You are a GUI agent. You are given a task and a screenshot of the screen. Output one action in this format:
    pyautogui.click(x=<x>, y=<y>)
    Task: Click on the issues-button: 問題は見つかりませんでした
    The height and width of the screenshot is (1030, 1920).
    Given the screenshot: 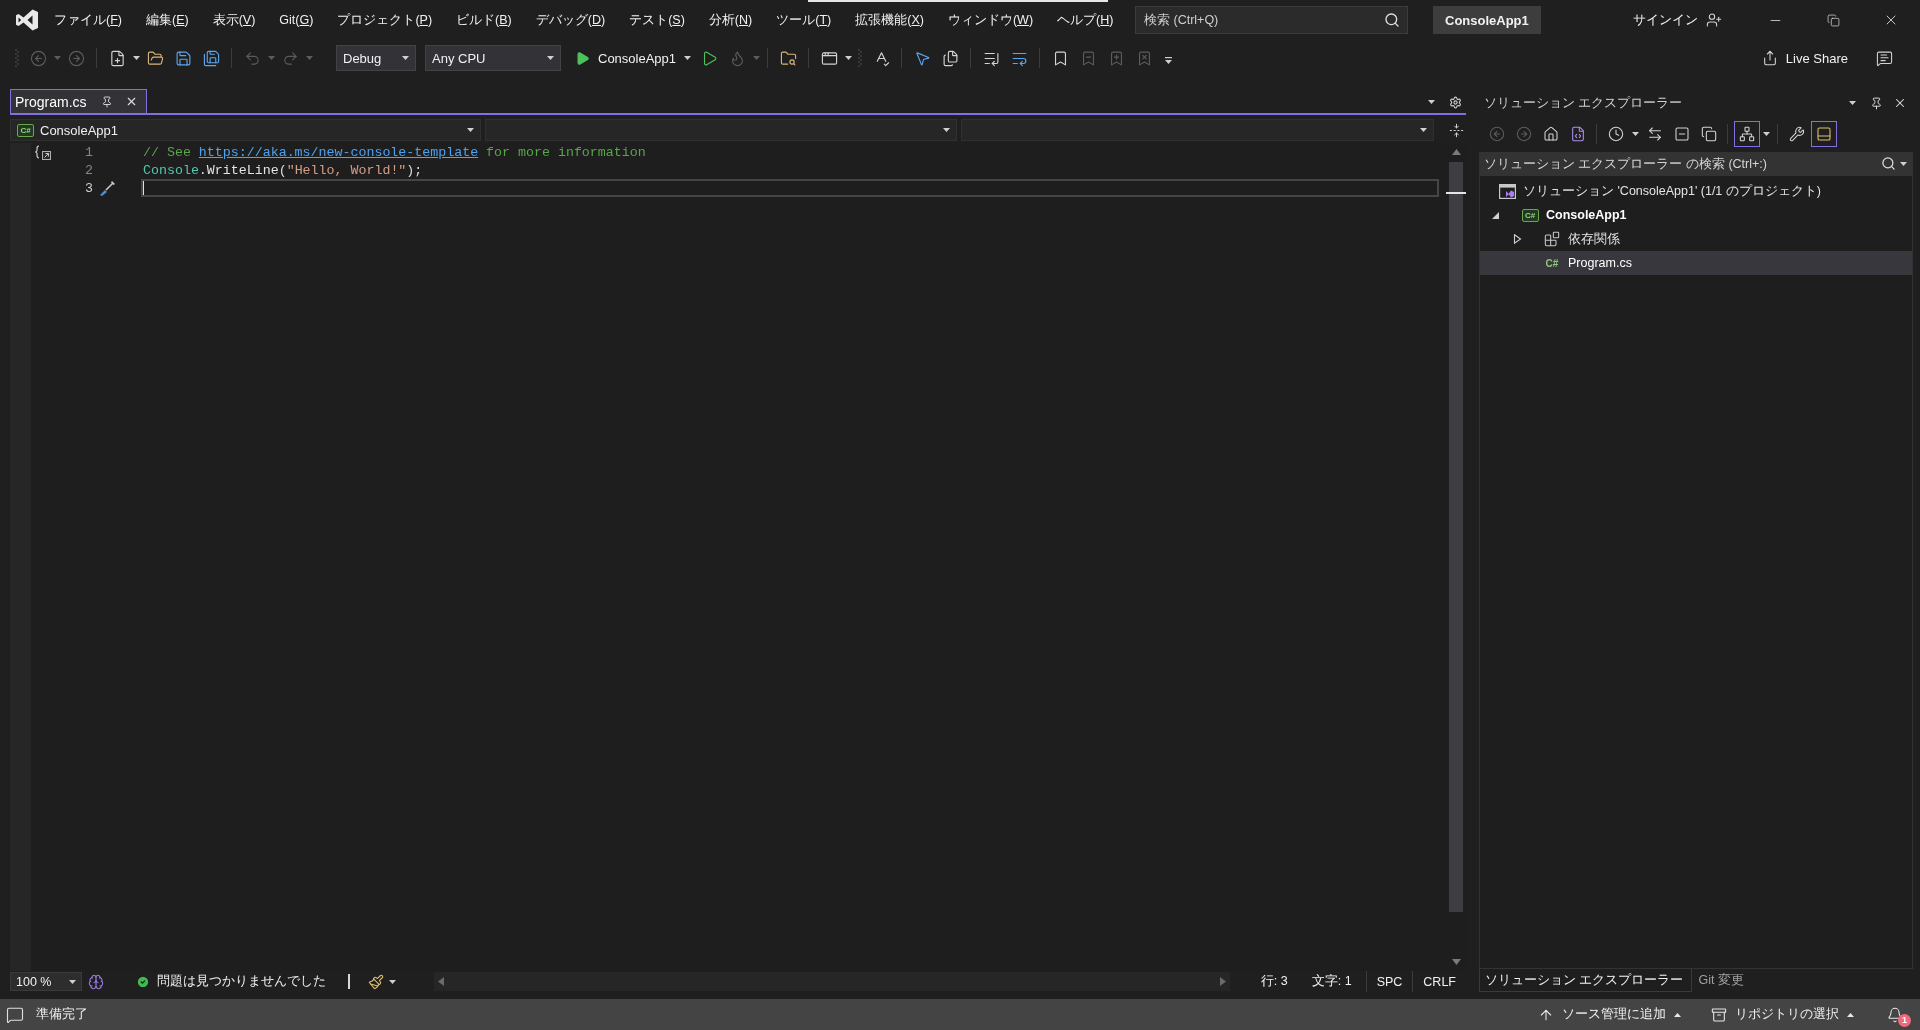 What is the action you would take?
    pyautogui.click(x=231, y=981)
    